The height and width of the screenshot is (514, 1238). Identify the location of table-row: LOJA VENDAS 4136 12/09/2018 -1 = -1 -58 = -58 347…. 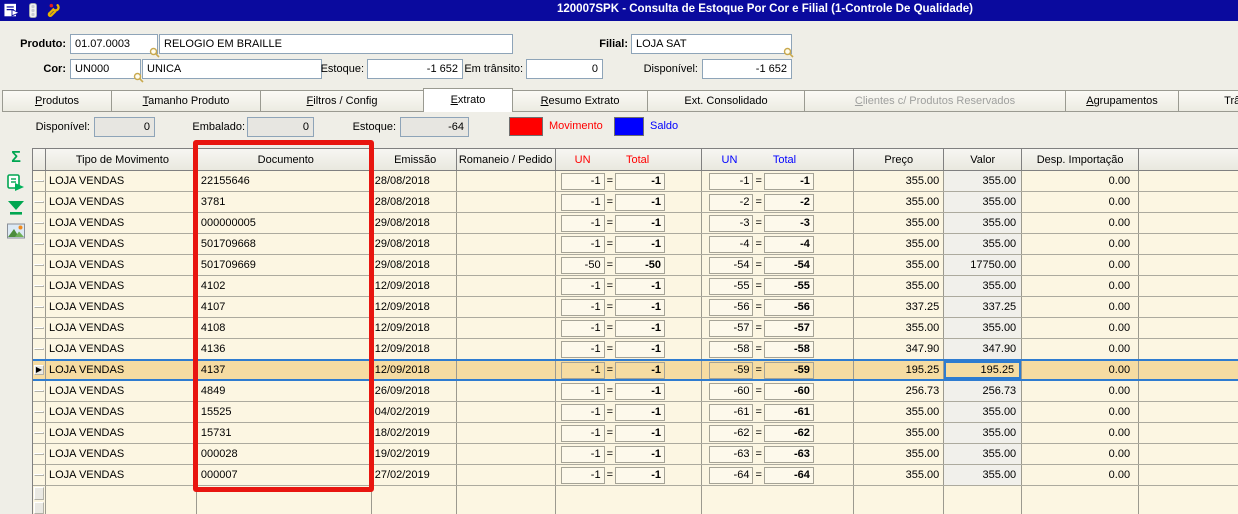
(635, 349).